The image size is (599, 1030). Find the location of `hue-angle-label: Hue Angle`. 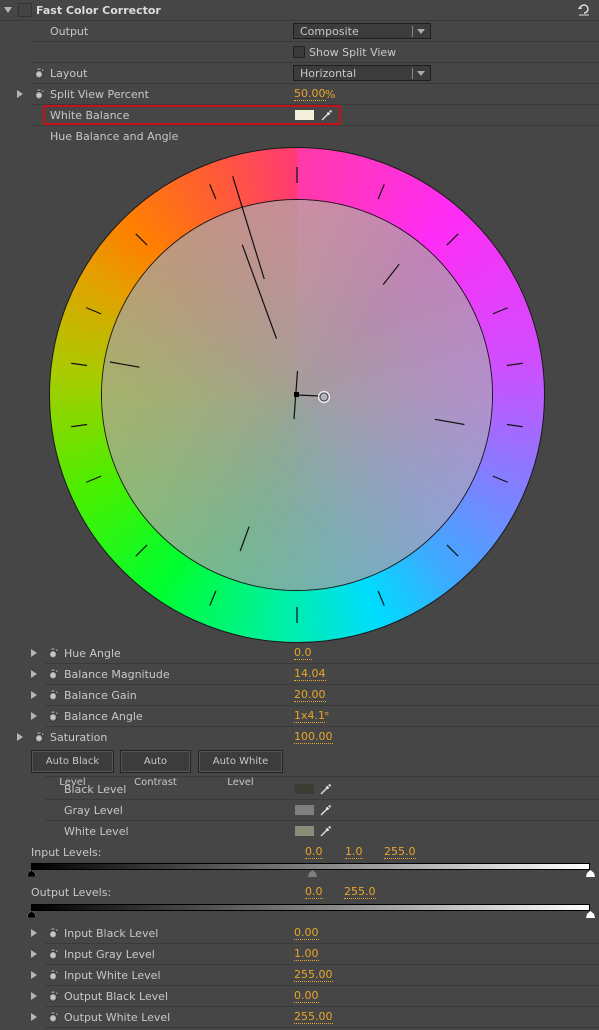

hue-angle-label: Hue Angle is located at coordinates (92, 653).